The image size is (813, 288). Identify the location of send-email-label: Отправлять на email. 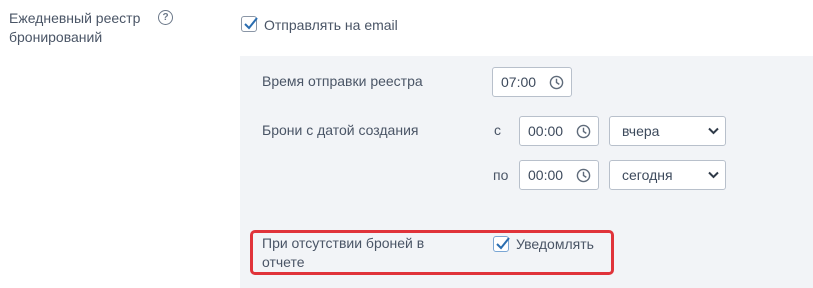
(331, 25).